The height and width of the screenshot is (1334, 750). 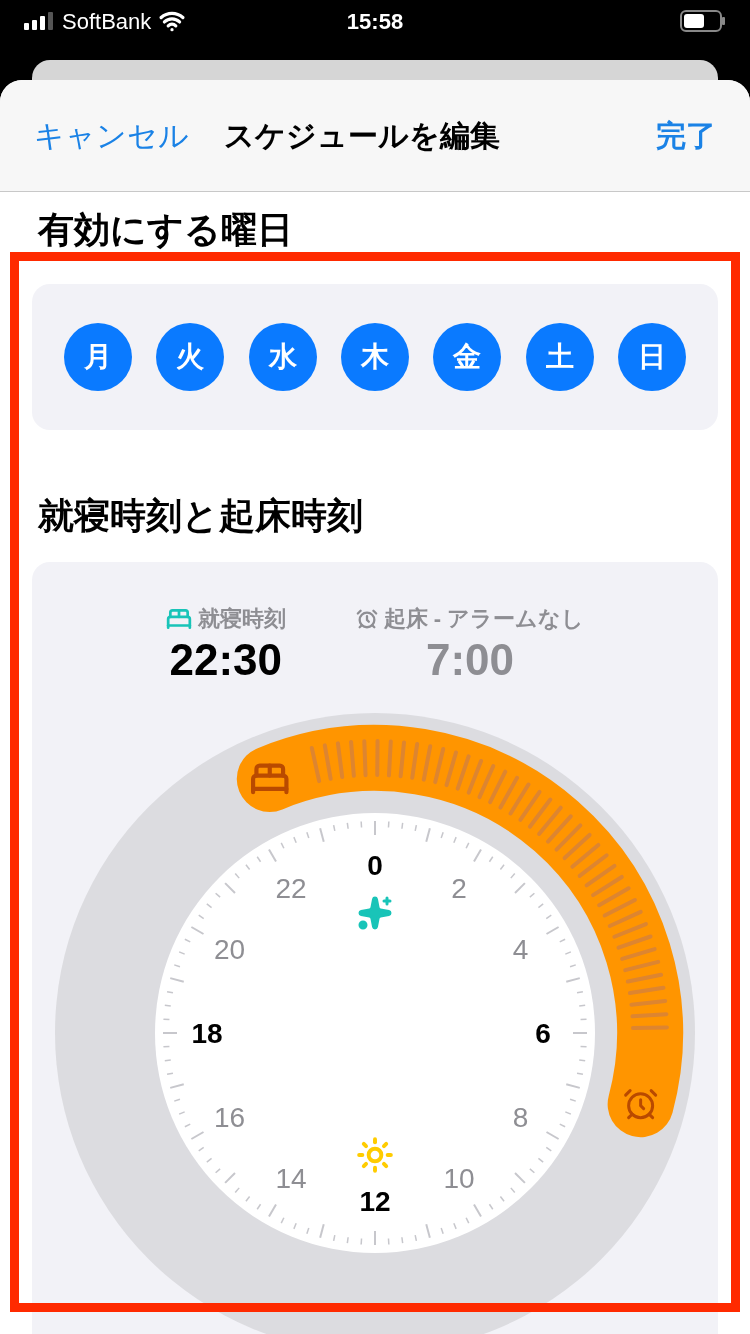 What do you see at coordinates (470, 660) in the screenshot?
I see `wake-value: 7:00` at bounding box center [470, 660].